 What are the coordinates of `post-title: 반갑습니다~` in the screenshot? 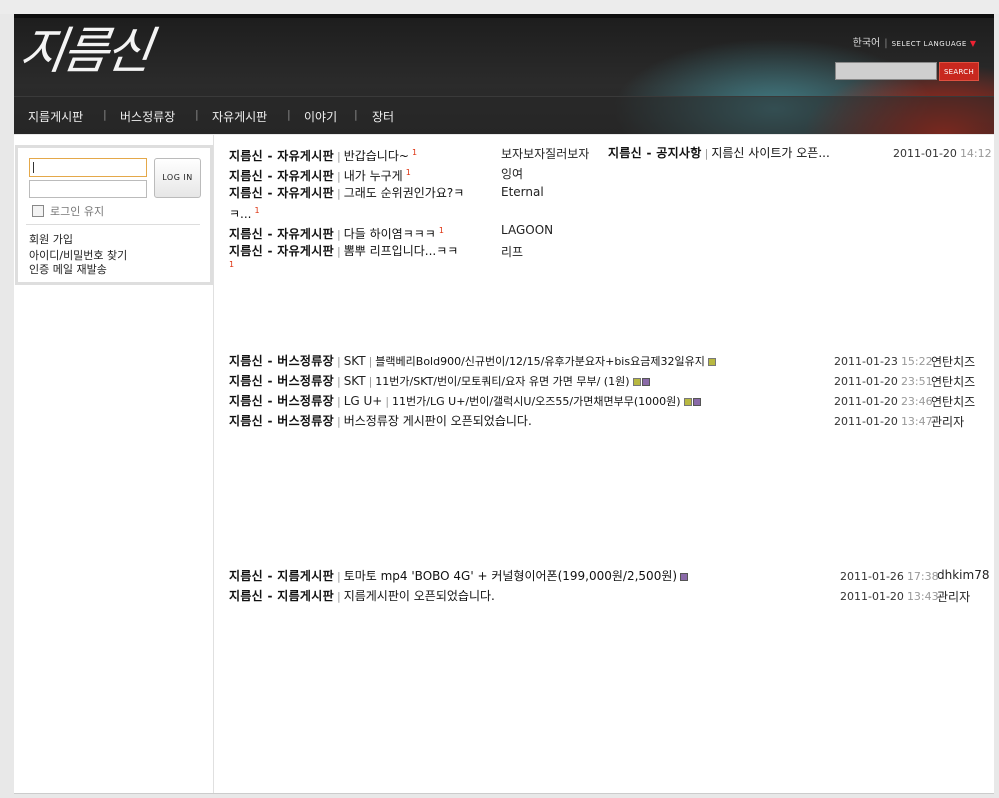 It's located at (376, 156).